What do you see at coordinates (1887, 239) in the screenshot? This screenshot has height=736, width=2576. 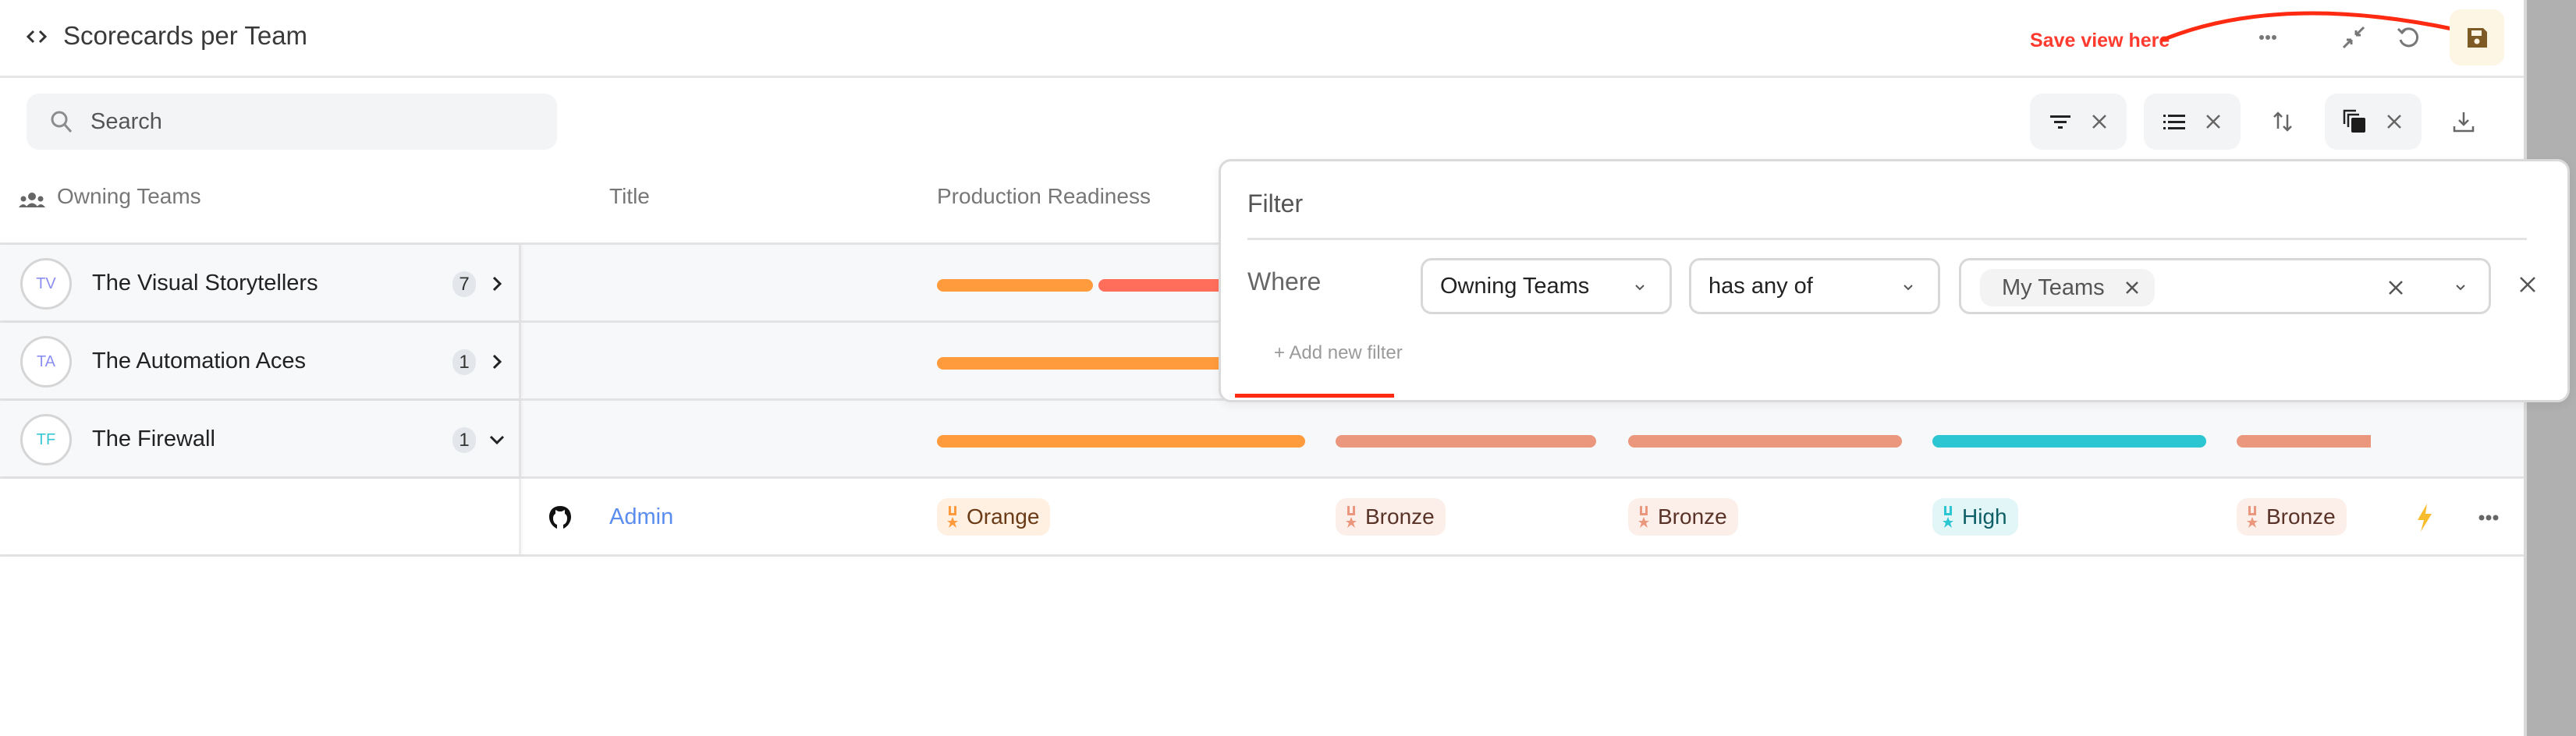 I see `divider` at bounding box center [1887, 239].